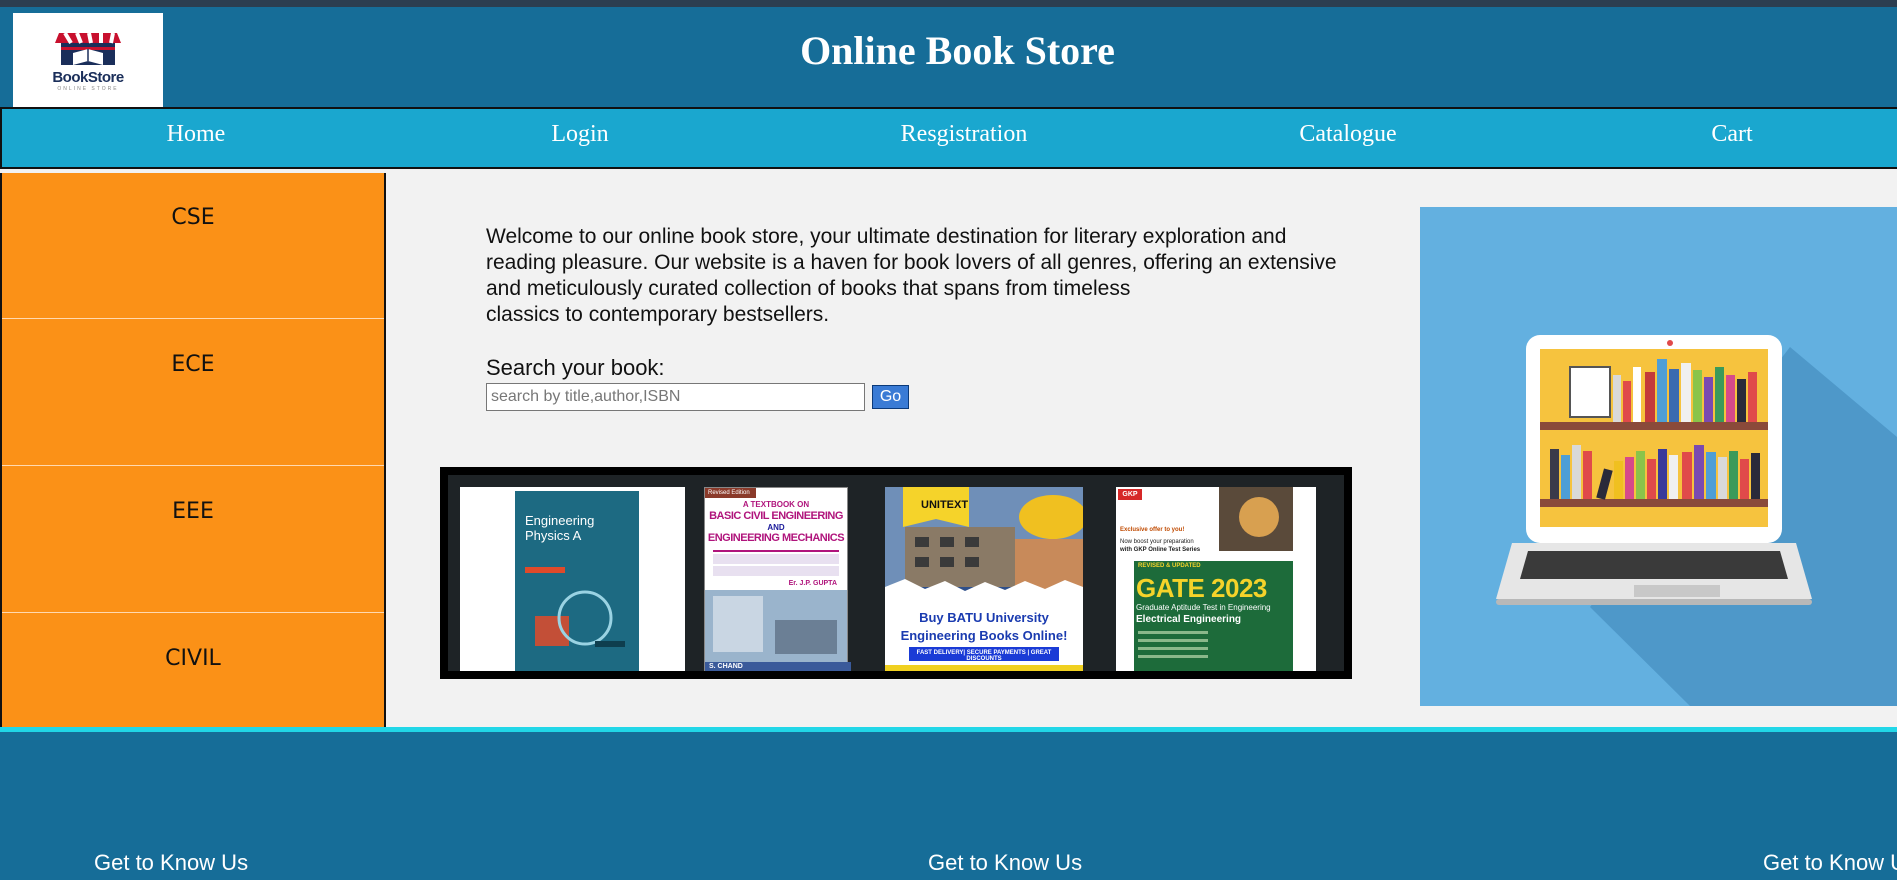  I want to click on nav-cart: Cart, so click(1718, 134).